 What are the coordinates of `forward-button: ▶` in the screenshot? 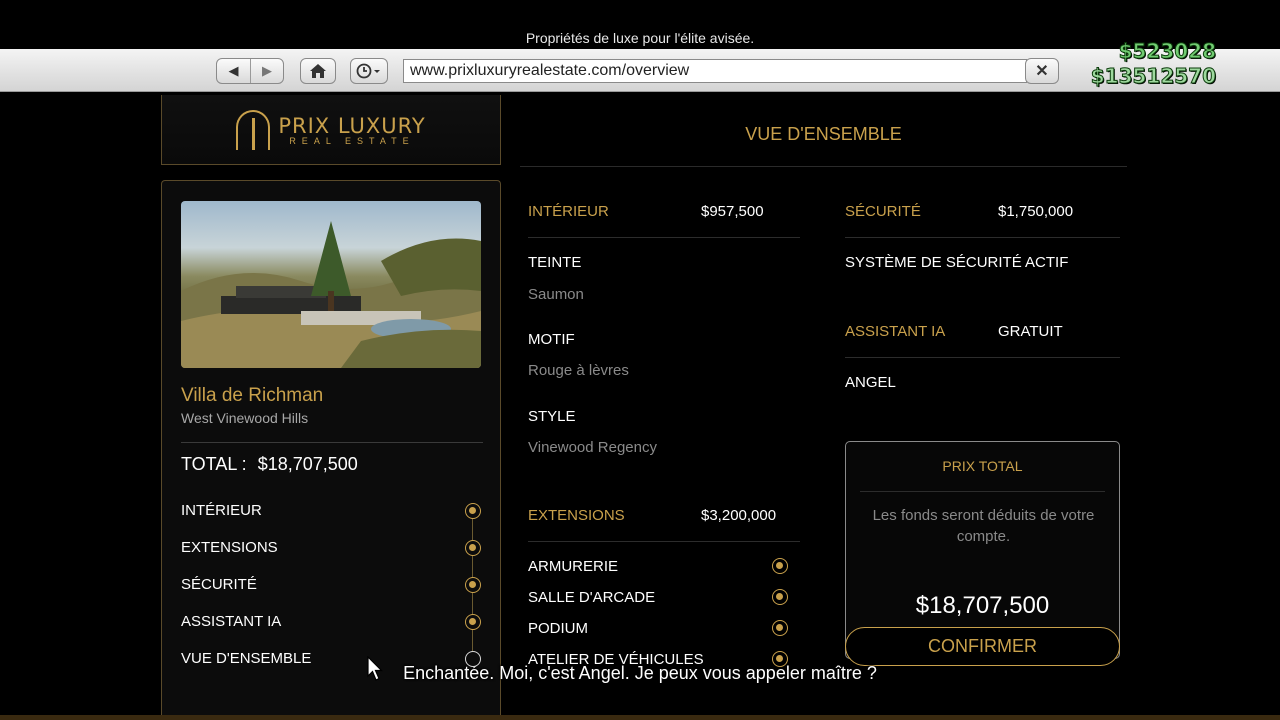 It's located at (266, 71).